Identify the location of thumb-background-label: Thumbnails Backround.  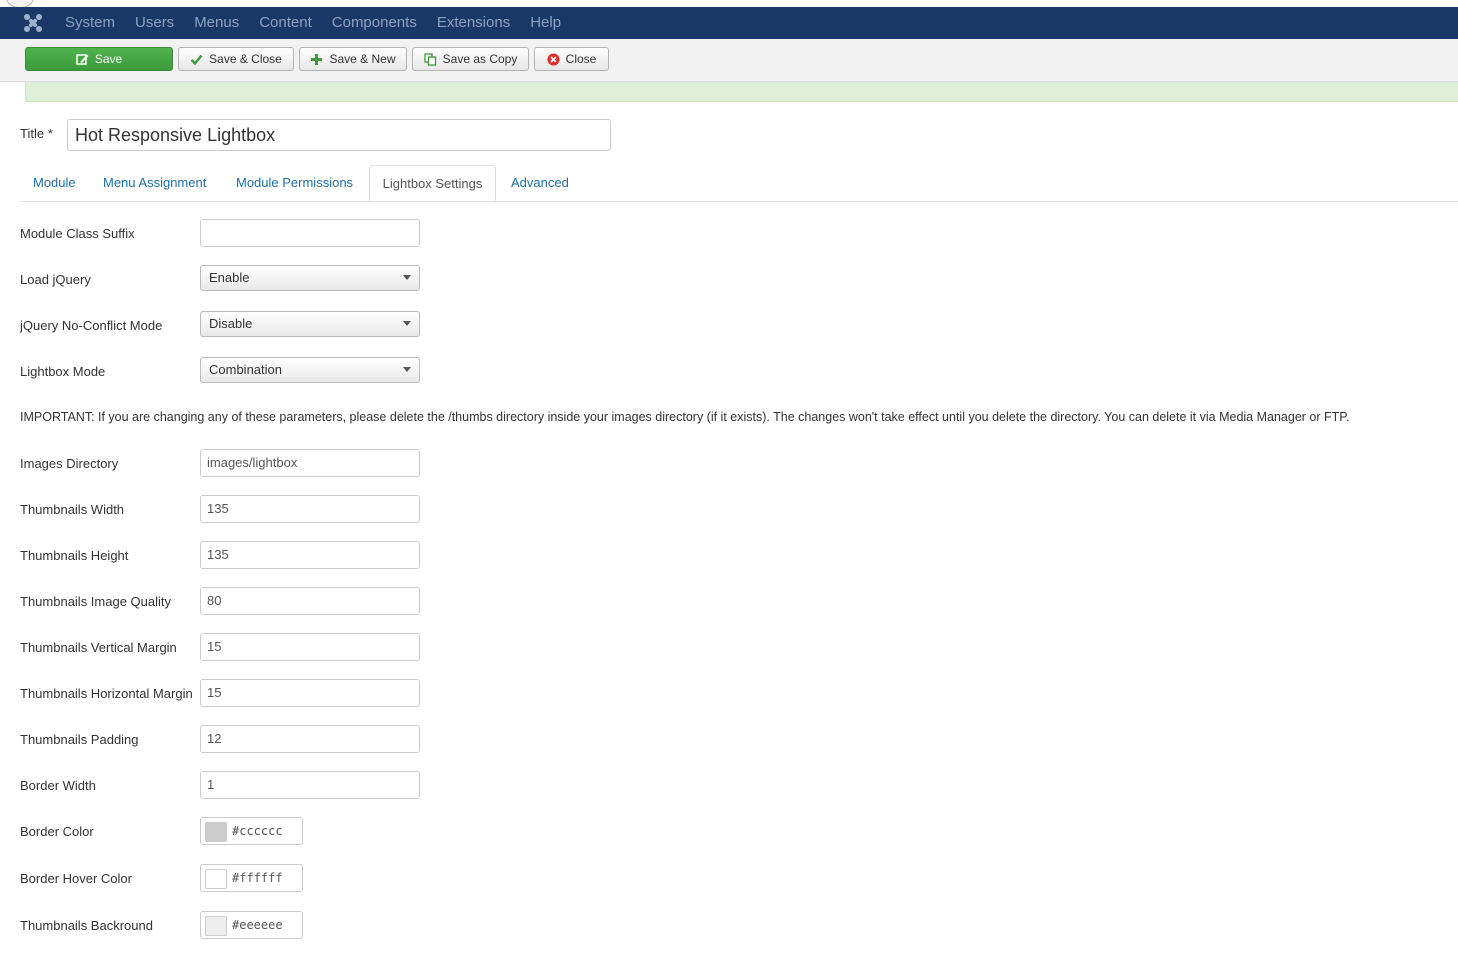
(86, 925).